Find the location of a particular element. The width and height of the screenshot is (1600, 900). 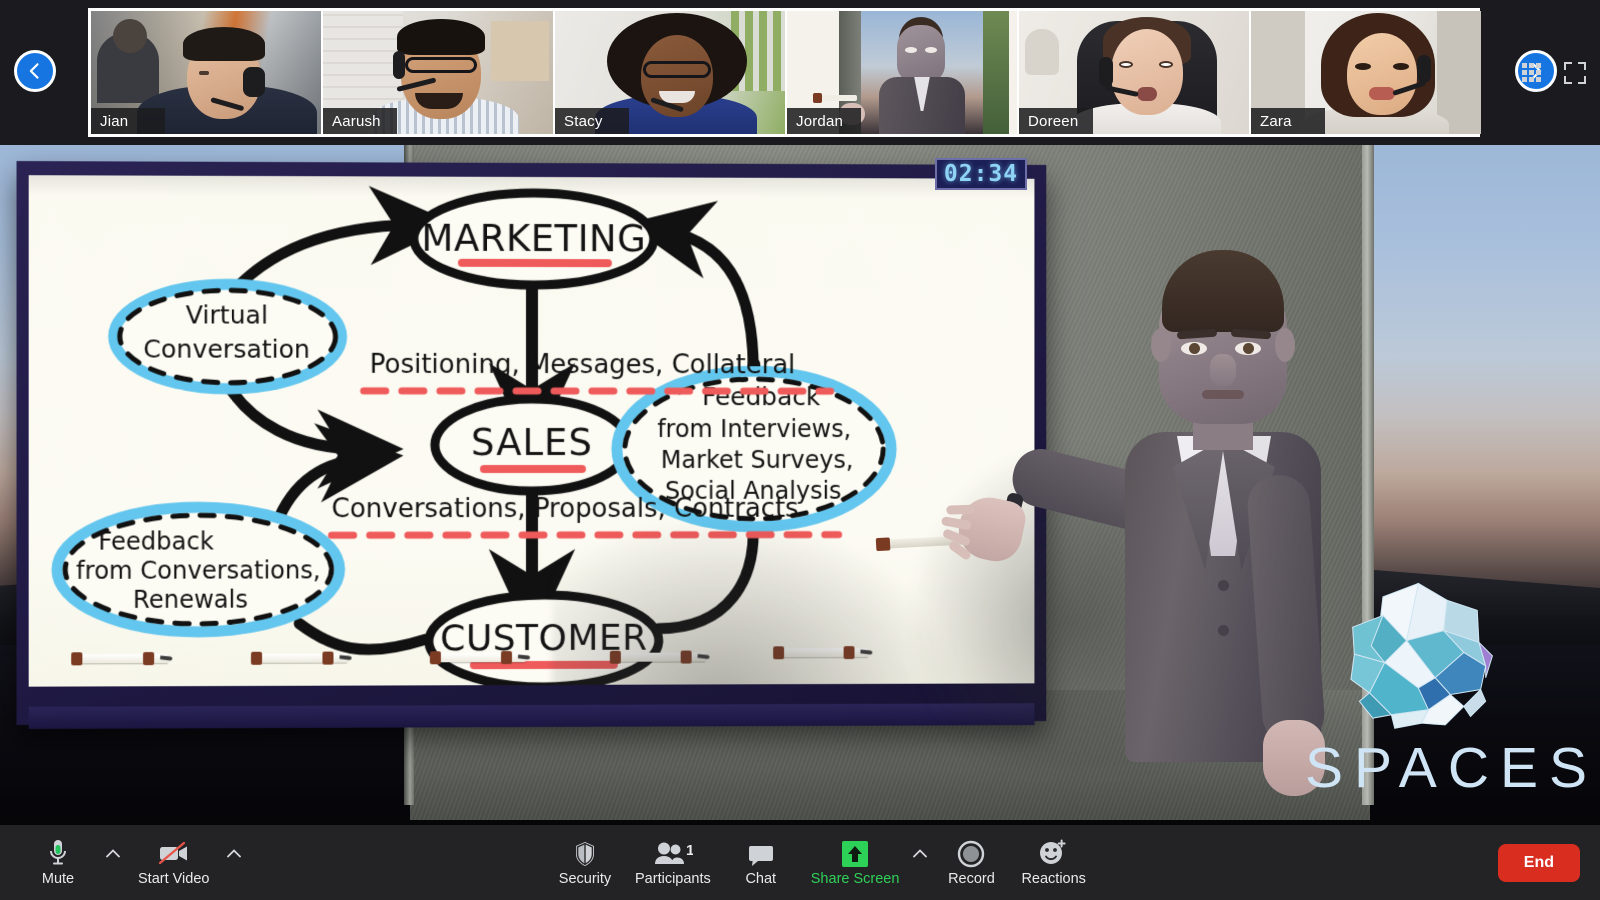

spaces-wordmark: SPACES is located at coordinates (1452, 768).